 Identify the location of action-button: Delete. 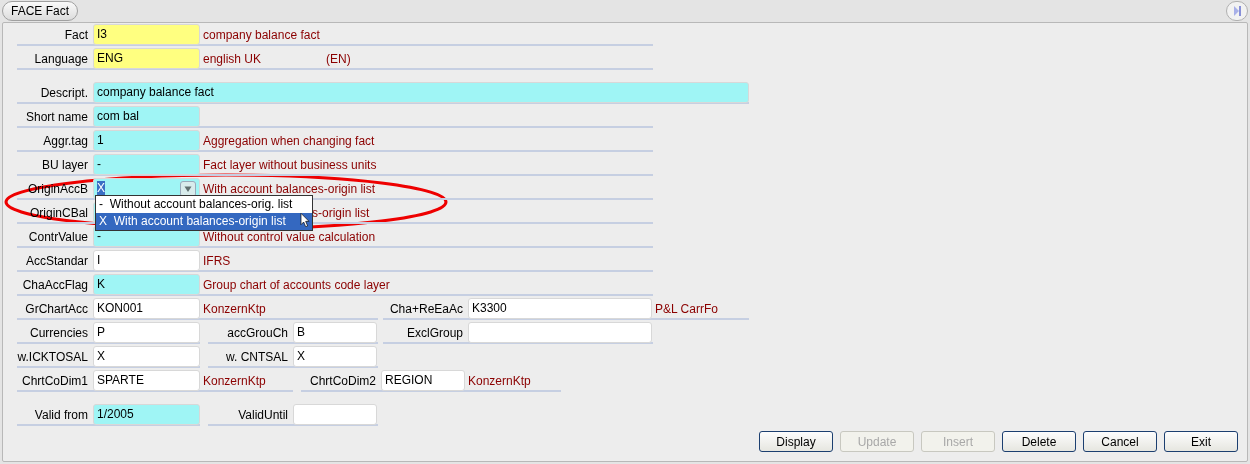
(1039, 441).